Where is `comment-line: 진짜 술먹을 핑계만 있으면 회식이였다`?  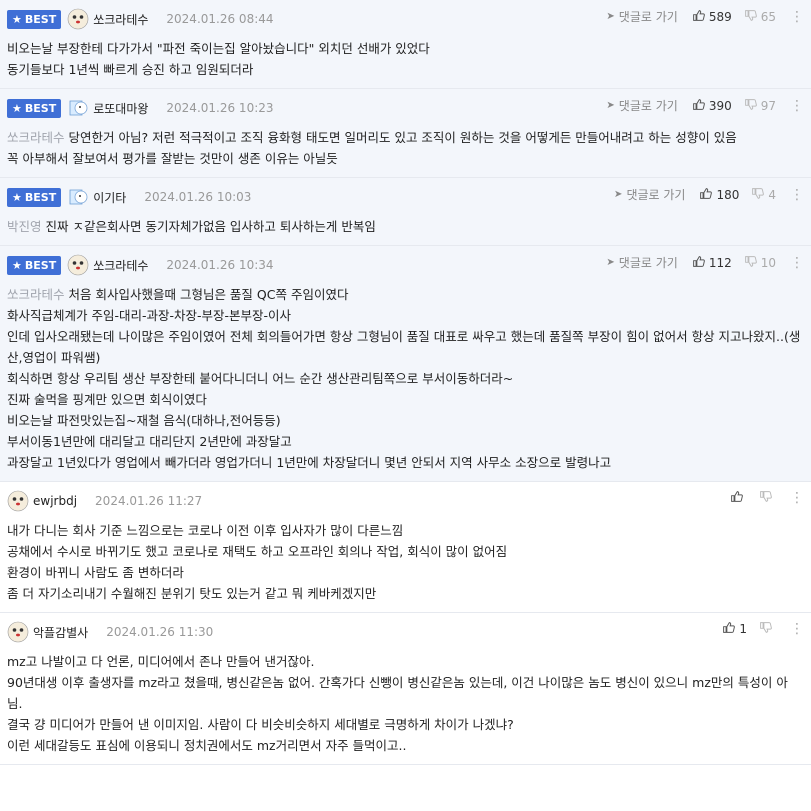 comment-line: 진짜 술먹을 핑계만 있으면 회식이였다 is located at coordinates (405, 399).